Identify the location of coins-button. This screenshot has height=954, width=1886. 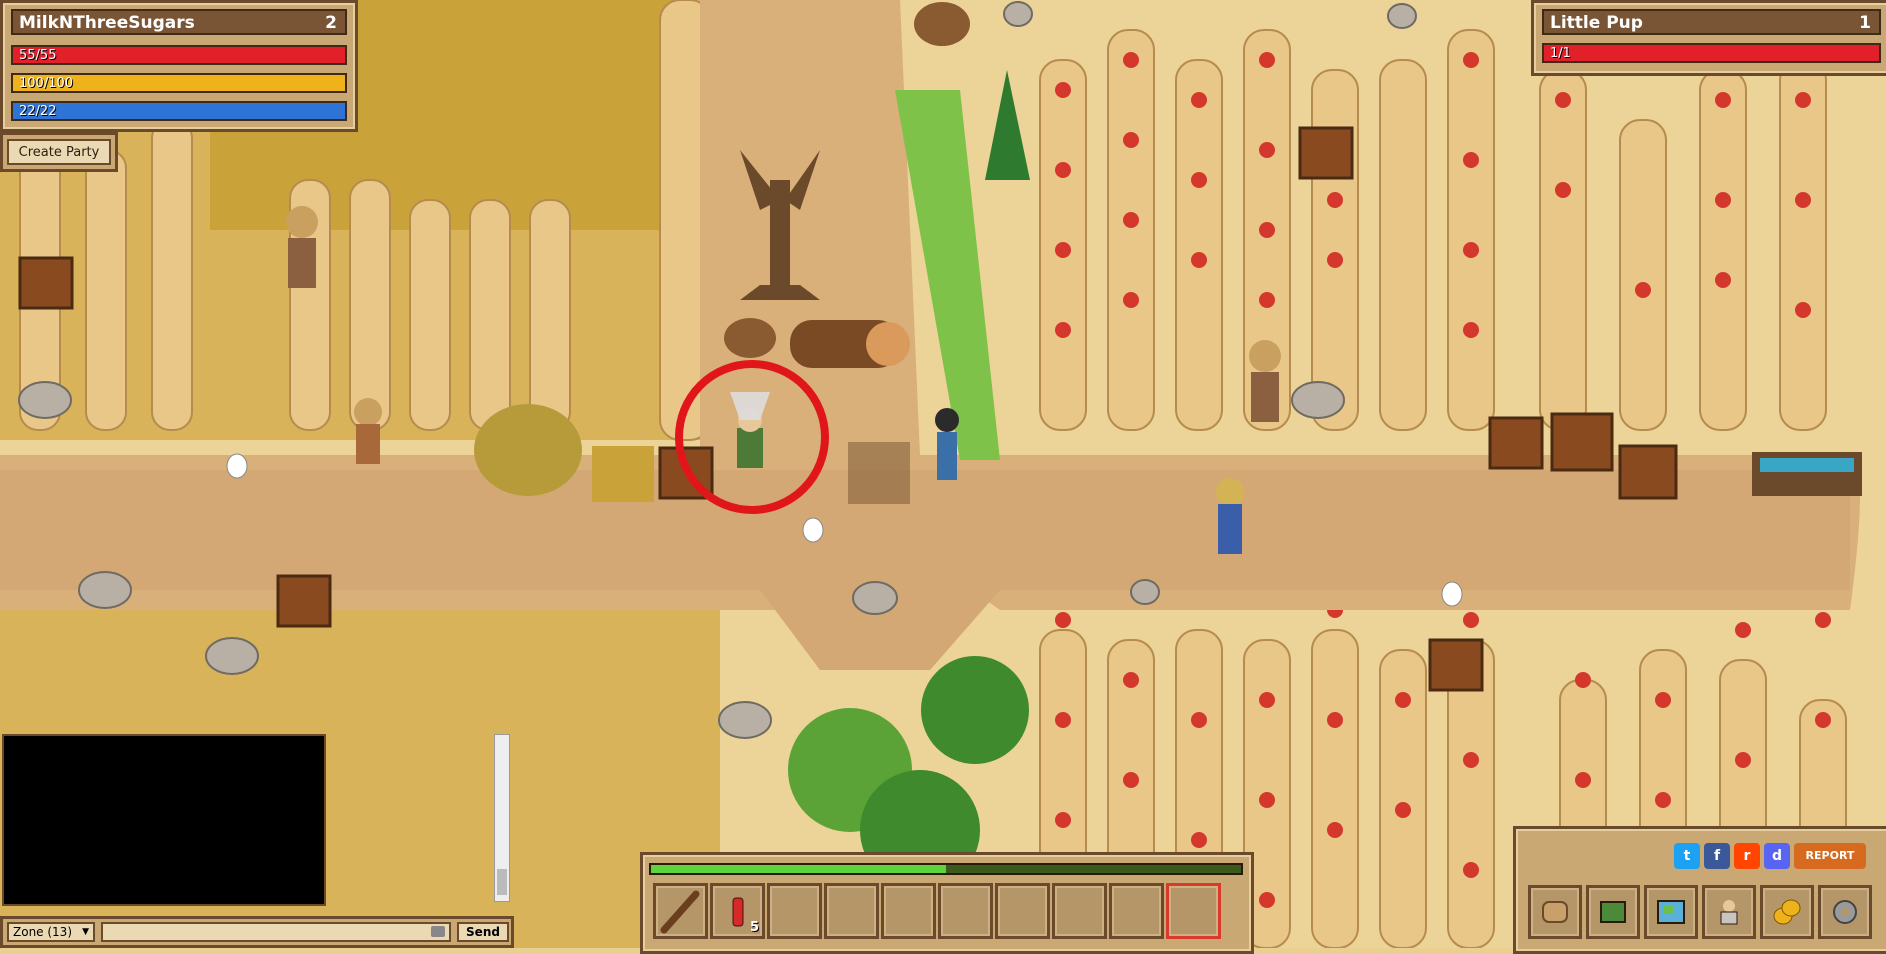
(1787, 912).